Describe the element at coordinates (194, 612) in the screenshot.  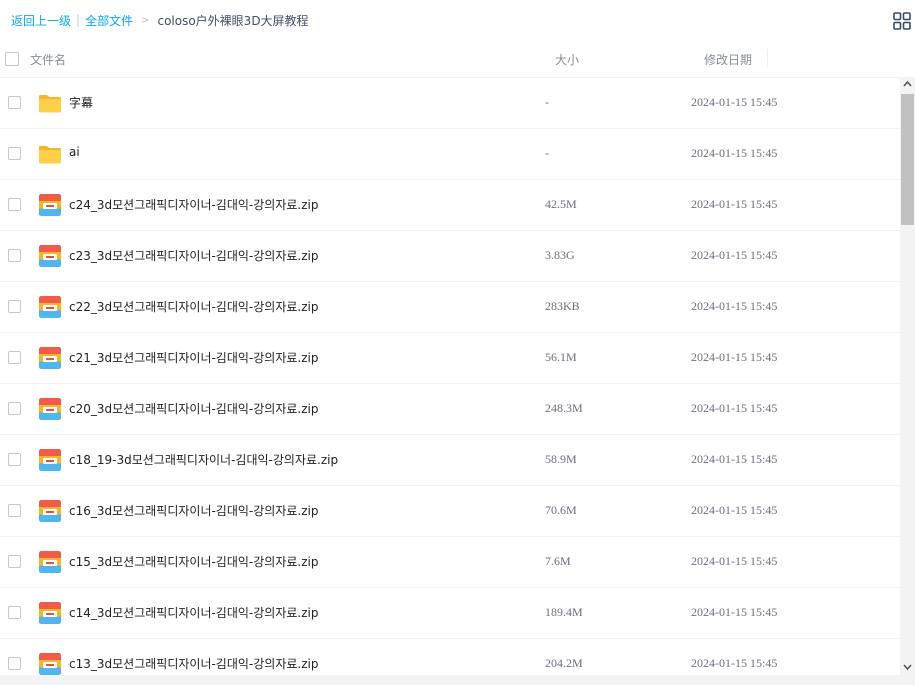
I see `file-name: c14_3d모션그래픽디자이너-김대익-강의자료.zip` at that location.